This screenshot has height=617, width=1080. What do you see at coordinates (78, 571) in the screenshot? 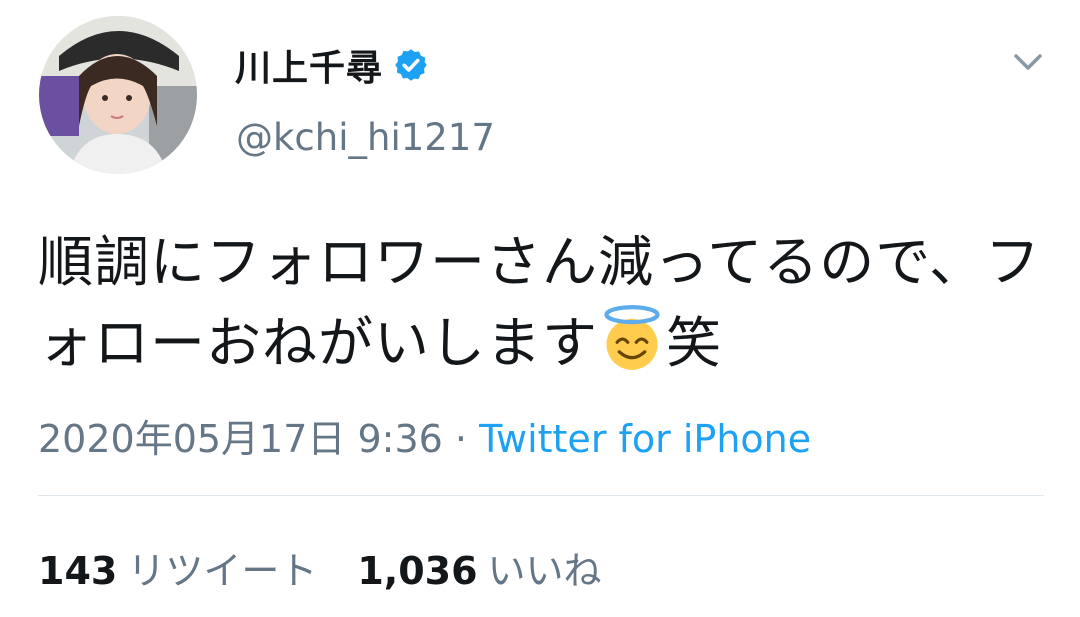
I see `retweets-count: 143` at bounding box center [78, 571].